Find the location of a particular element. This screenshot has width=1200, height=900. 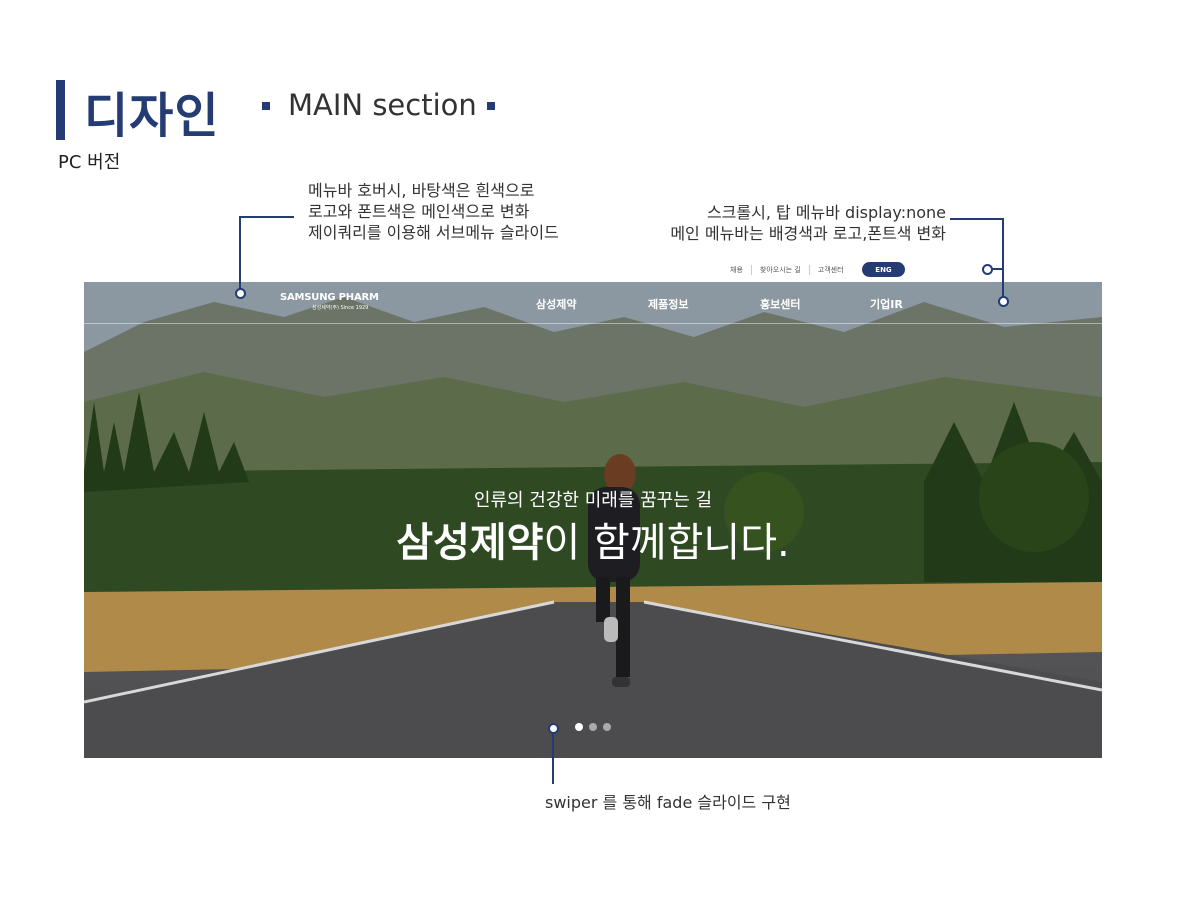

logo-tagline: 삼성제약(주) Since 1929 is located at coordinates (340, 308).